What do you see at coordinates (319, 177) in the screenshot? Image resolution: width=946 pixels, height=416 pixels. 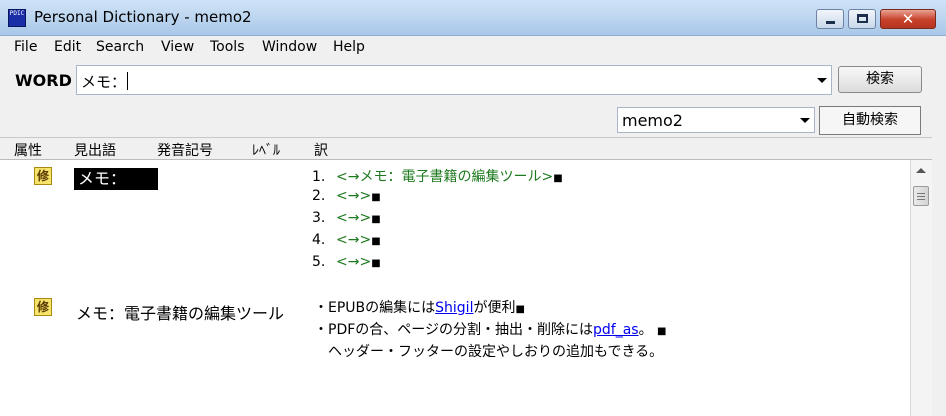 I see `translation-number: 1.` at bounding box center [319, 177].